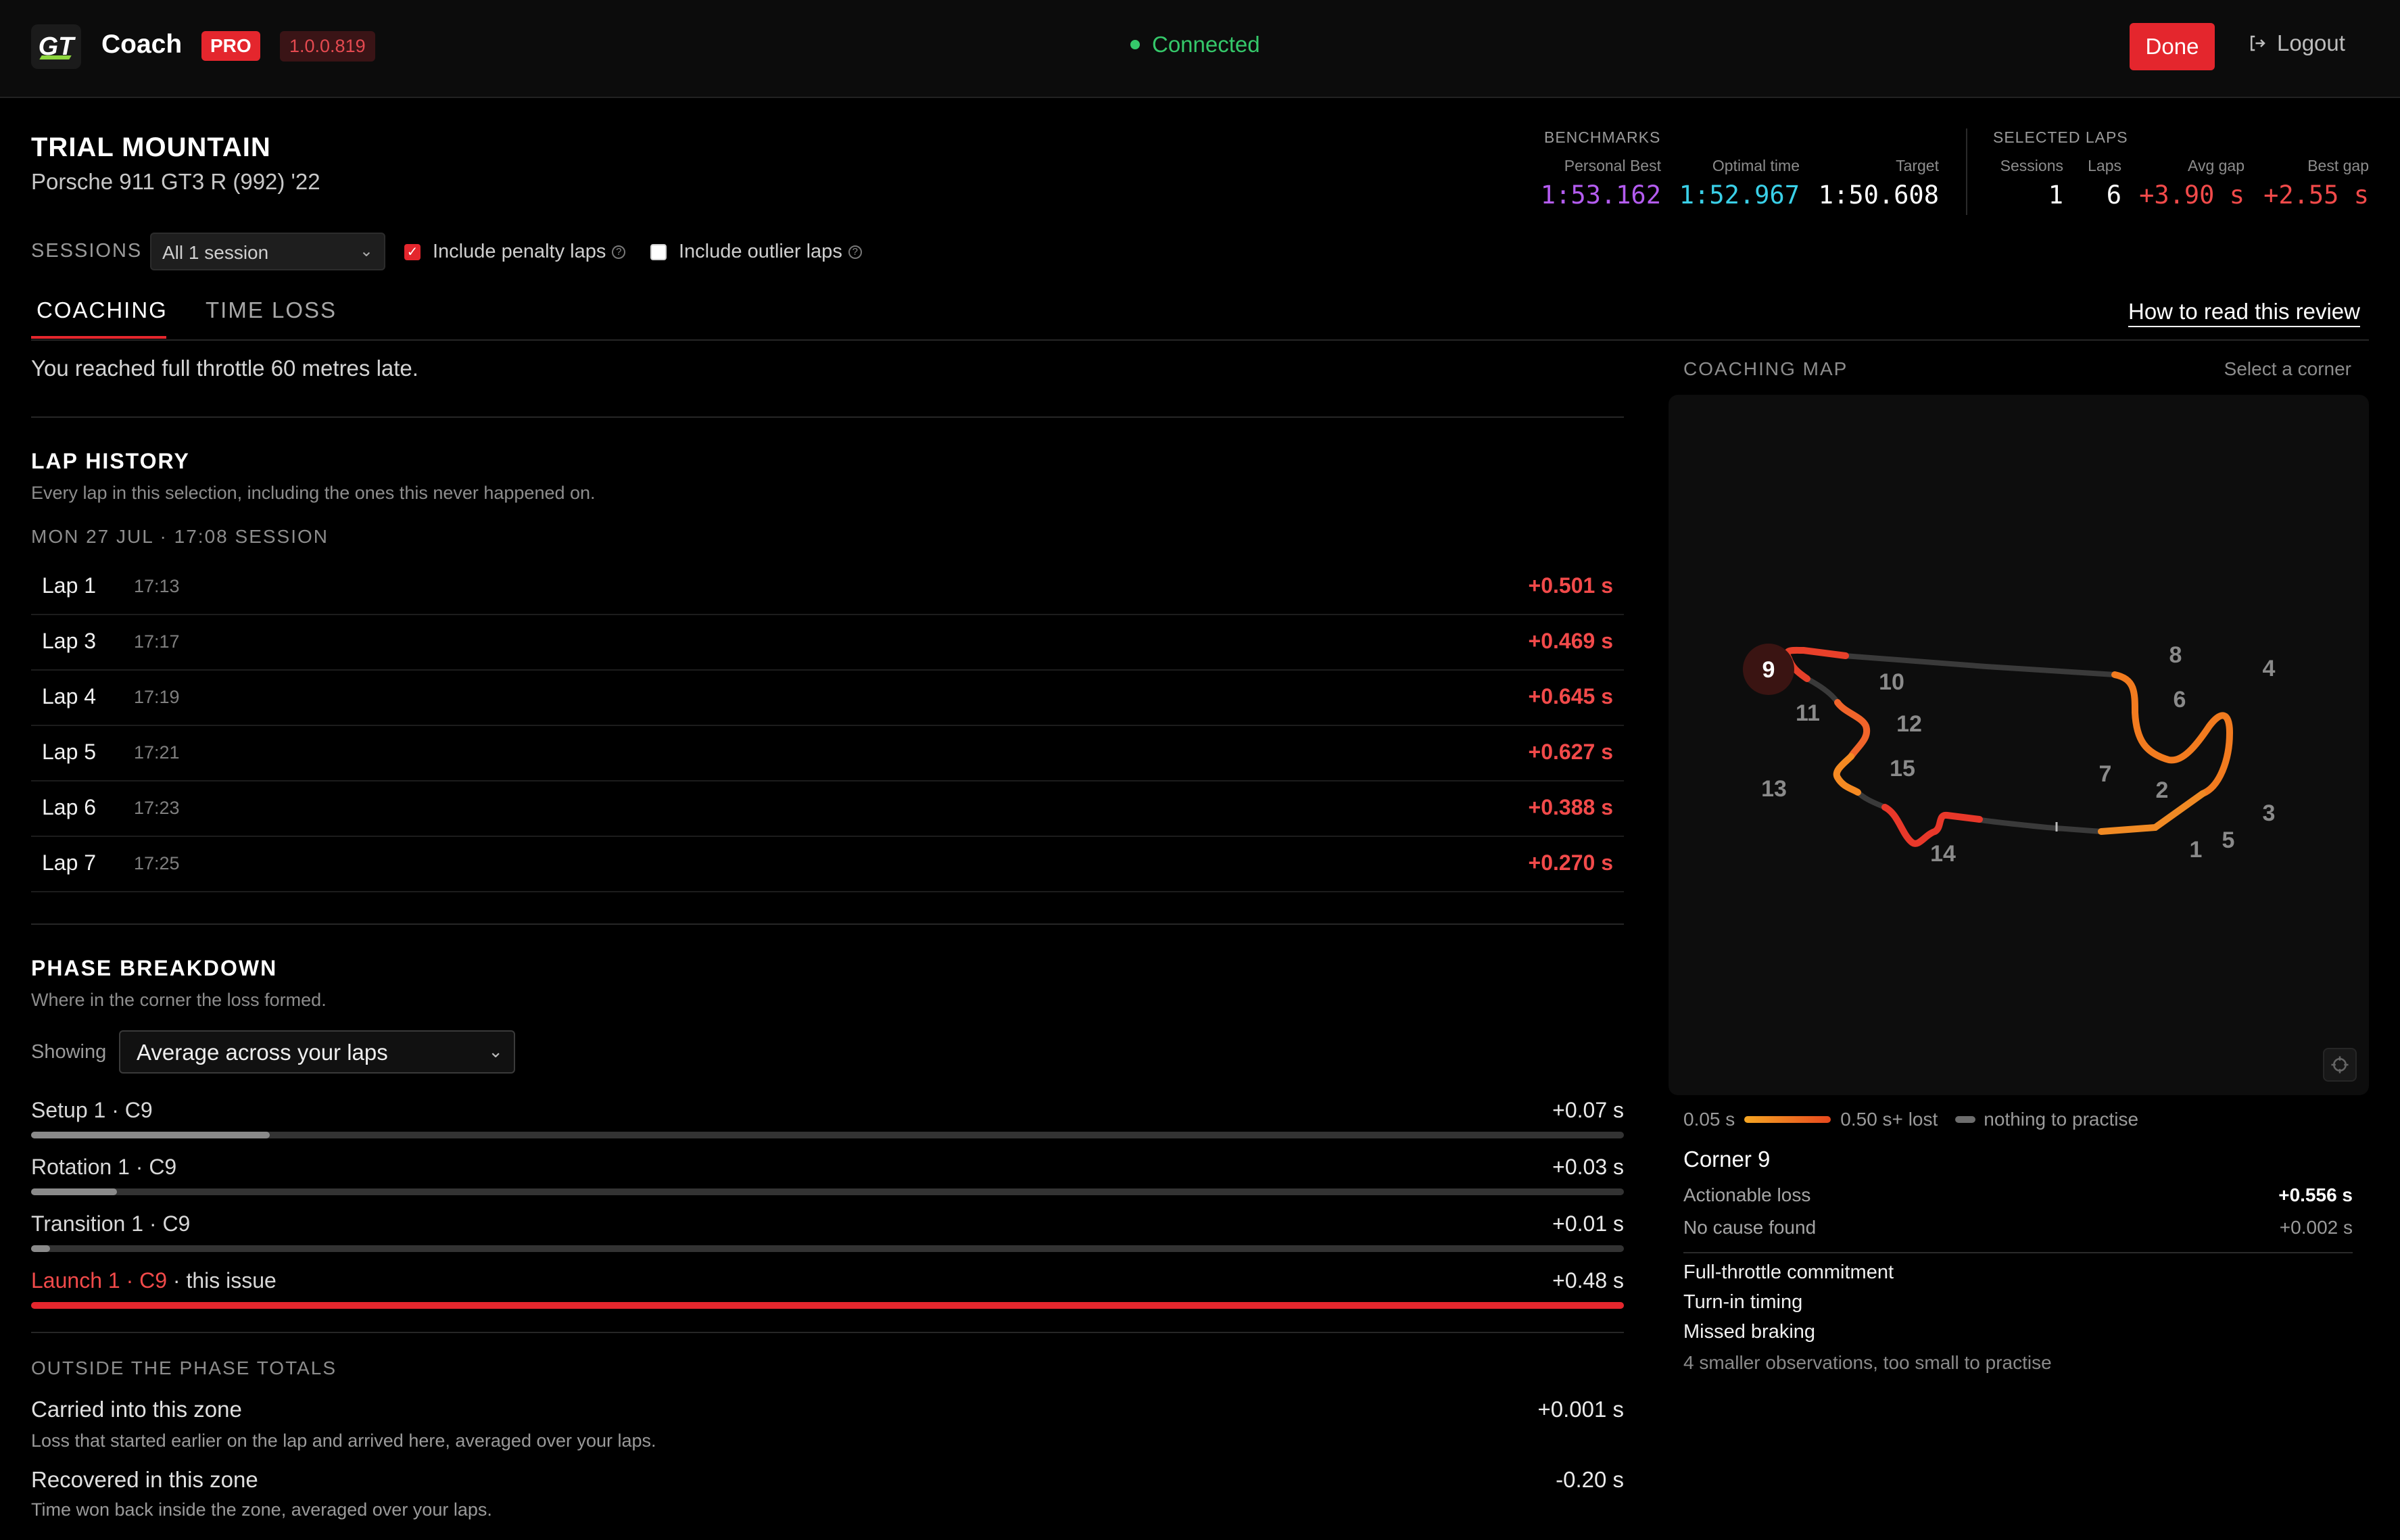 This screenshot has width=2400, height=1540. Describe the element at coordinates (1917, 165) in the screenshot. I see `target-label: Target` at that location.